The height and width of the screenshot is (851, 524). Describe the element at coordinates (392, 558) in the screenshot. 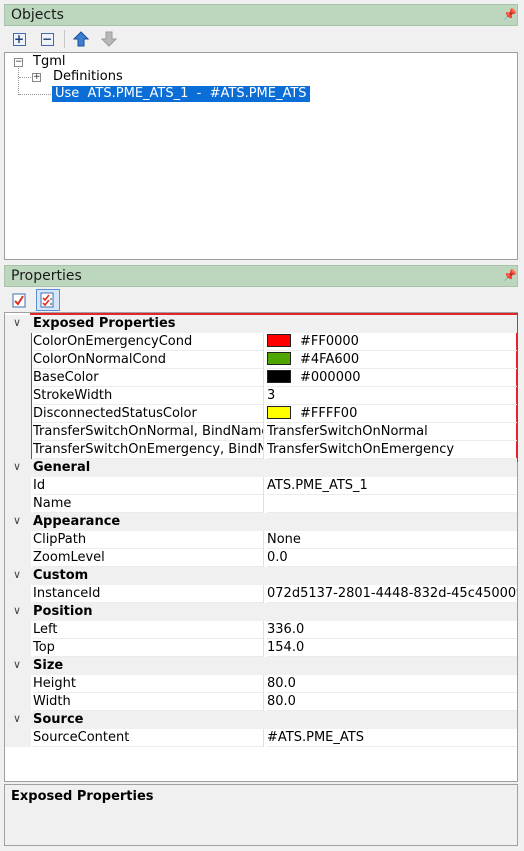

I see `property-value: 0.0` at that location.